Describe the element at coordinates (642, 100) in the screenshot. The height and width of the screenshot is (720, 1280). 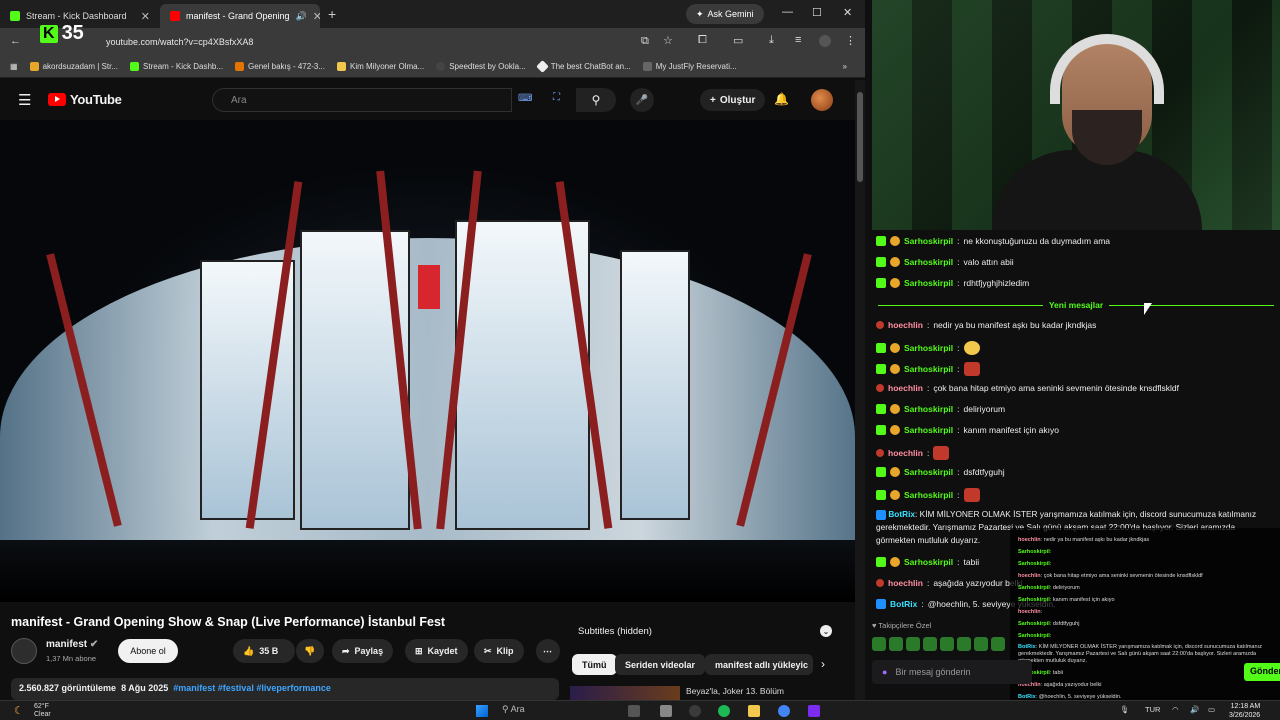
I see `voice-search-button: 🎤` at that location.